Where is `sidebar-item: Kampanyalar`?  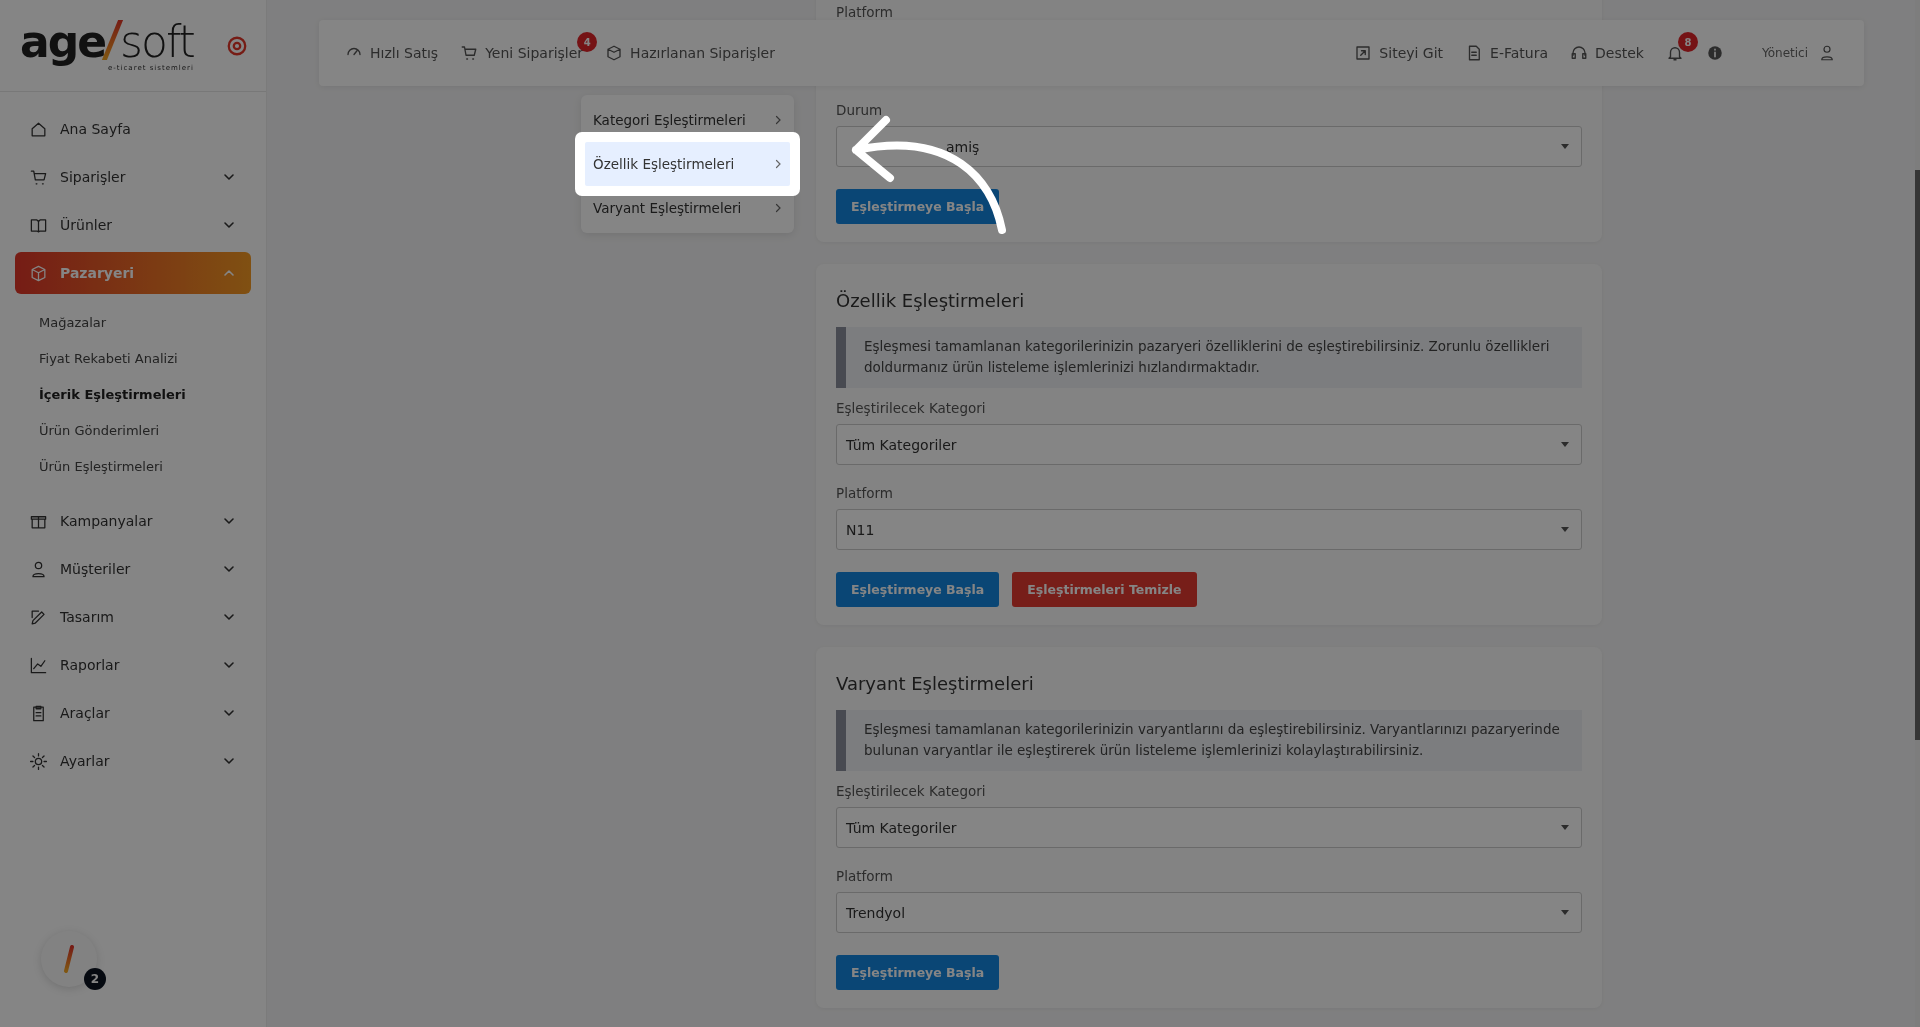 sidebar-item: Kampanyalar is located at coordinates (133, 521).